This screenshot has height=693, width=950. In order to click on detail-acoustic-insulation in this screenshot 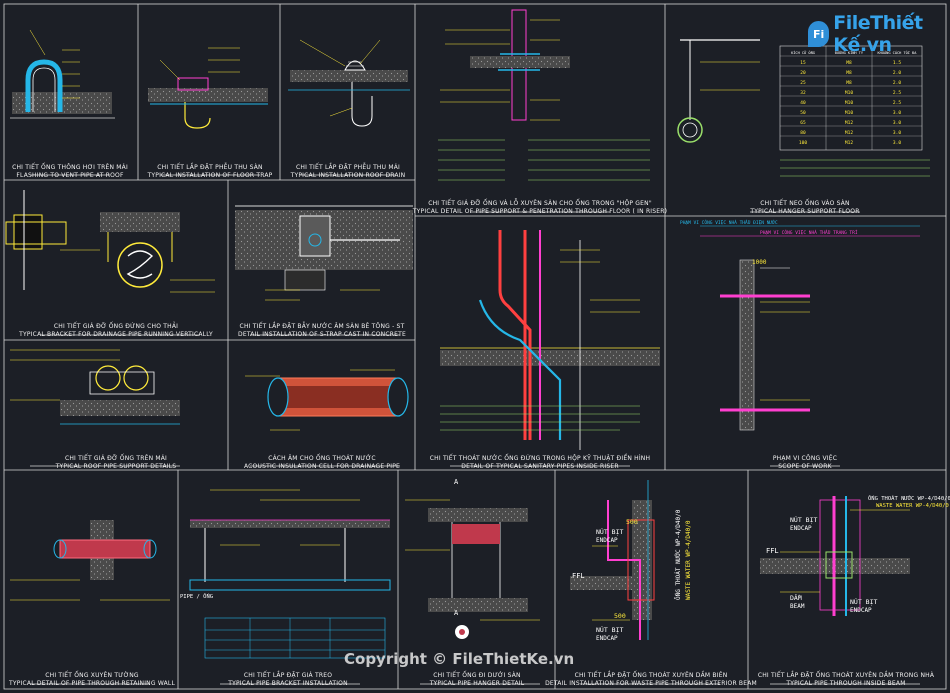, I will do `click(327, 400)`.